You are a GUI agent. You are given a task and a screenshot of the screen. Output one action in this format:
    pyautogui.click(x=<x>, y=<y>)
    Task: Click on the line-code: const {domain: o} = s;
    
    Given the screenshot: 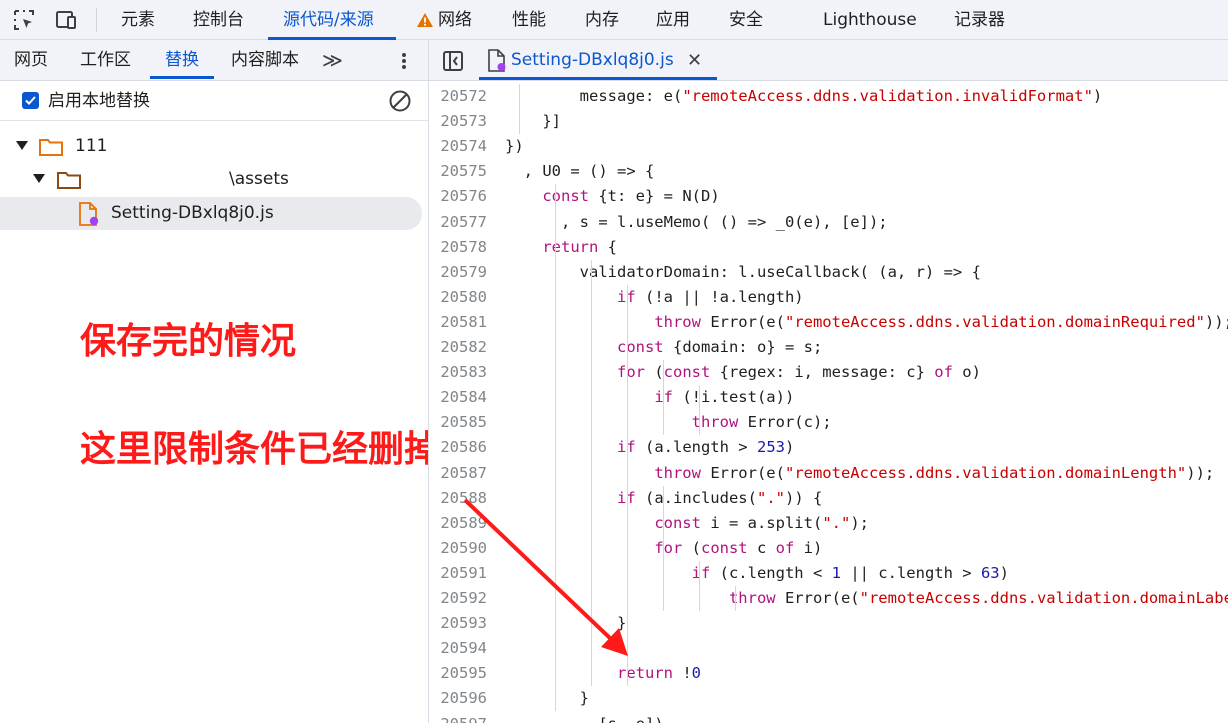 What is the action you would take?
    pyautogui.click(x=719, y=347)
    